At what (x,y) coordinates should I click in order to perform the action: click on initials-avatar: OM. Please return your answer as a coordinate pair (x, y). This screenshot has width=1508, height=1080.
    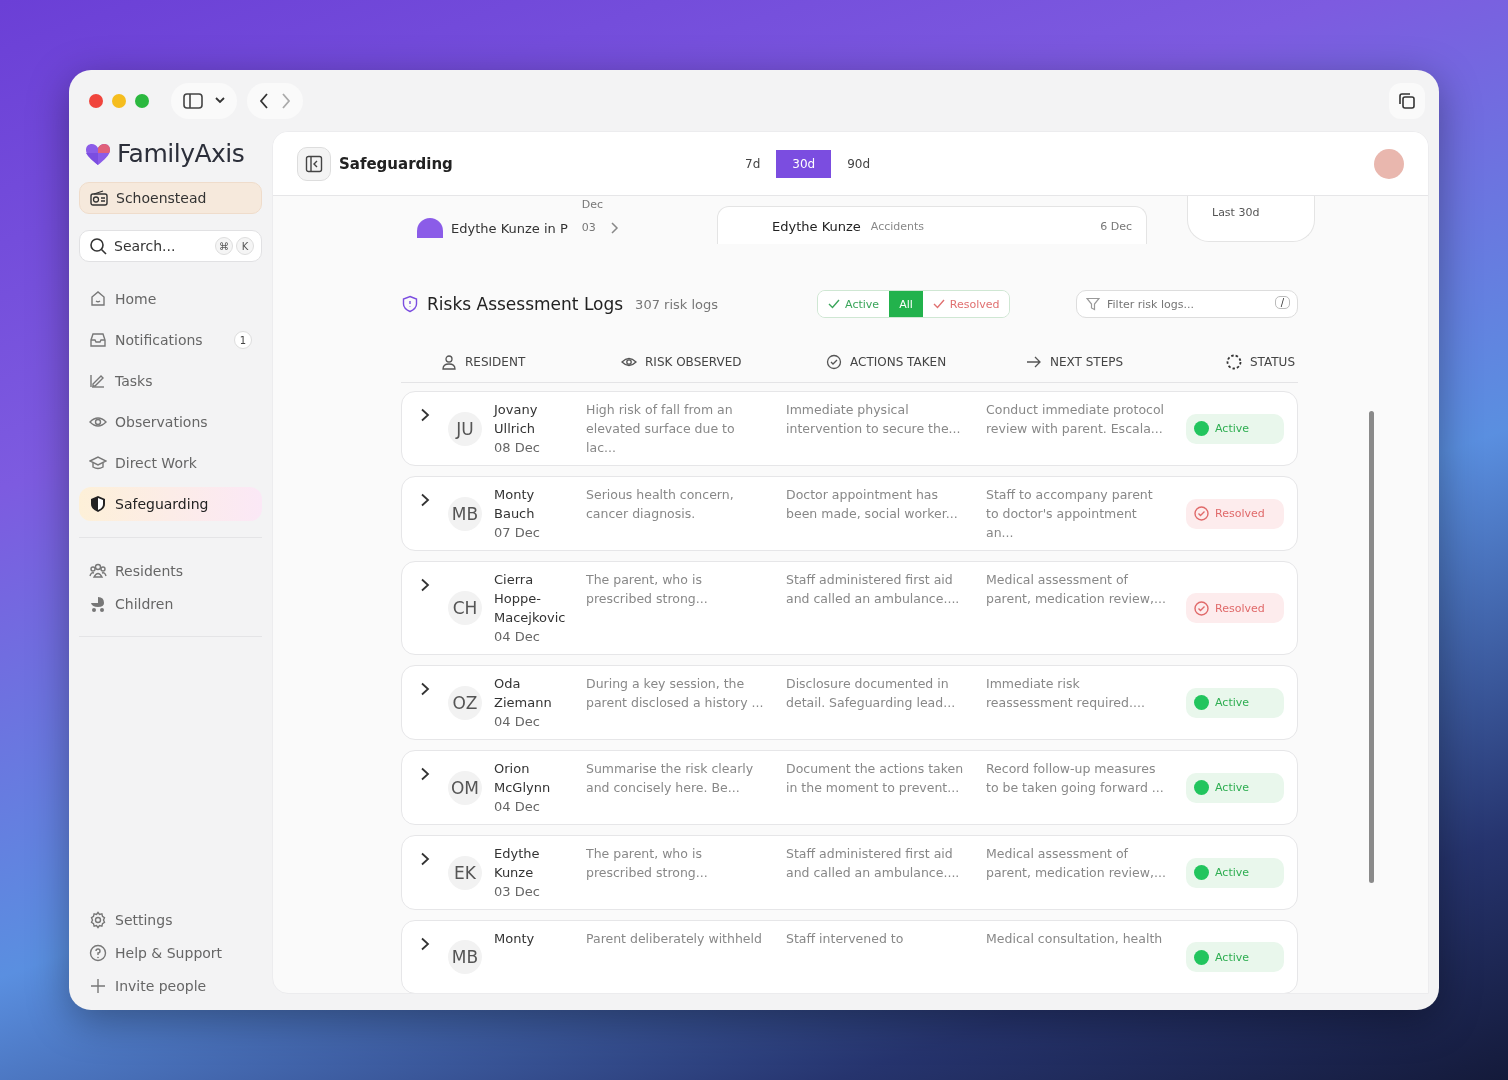
    Looking at the image, I should click on (465, 787).